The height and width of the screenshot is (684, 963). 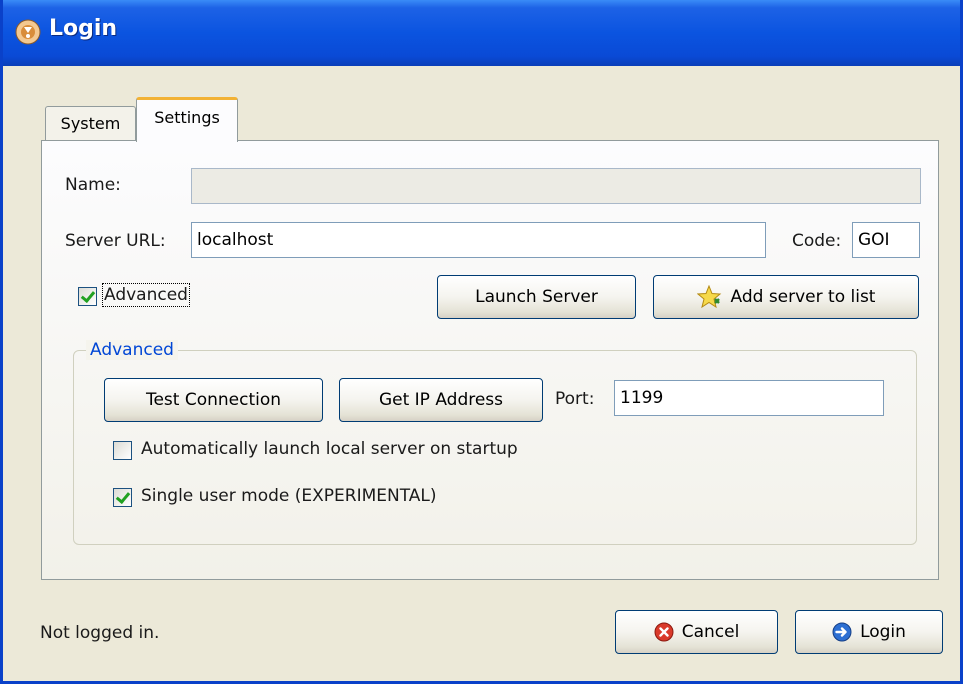 I want to click on cancel-button: Cancel, so click(x=696, y=632).